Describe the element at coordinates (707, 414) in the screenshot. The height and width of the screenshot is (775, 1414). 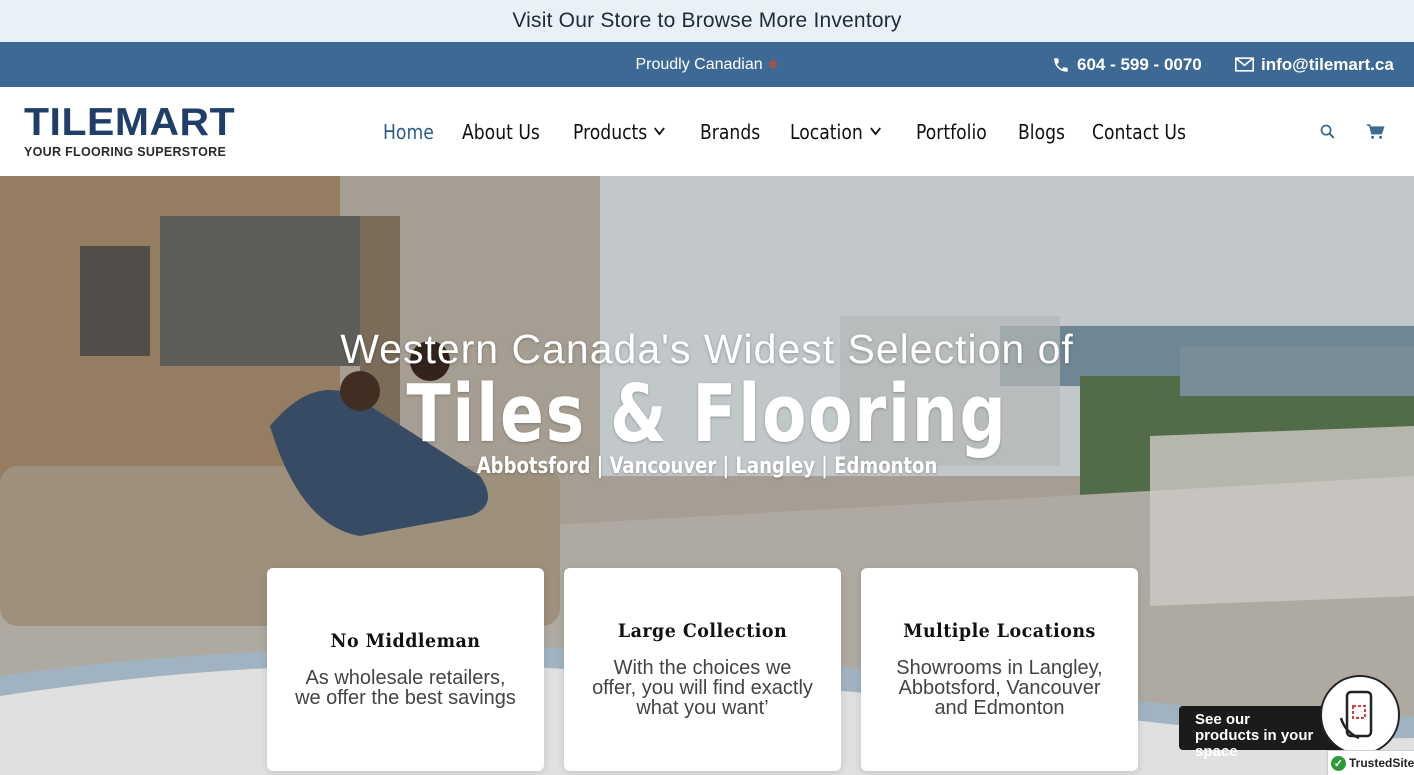
I see `hero-title: Tiles & Flooring` at that location.